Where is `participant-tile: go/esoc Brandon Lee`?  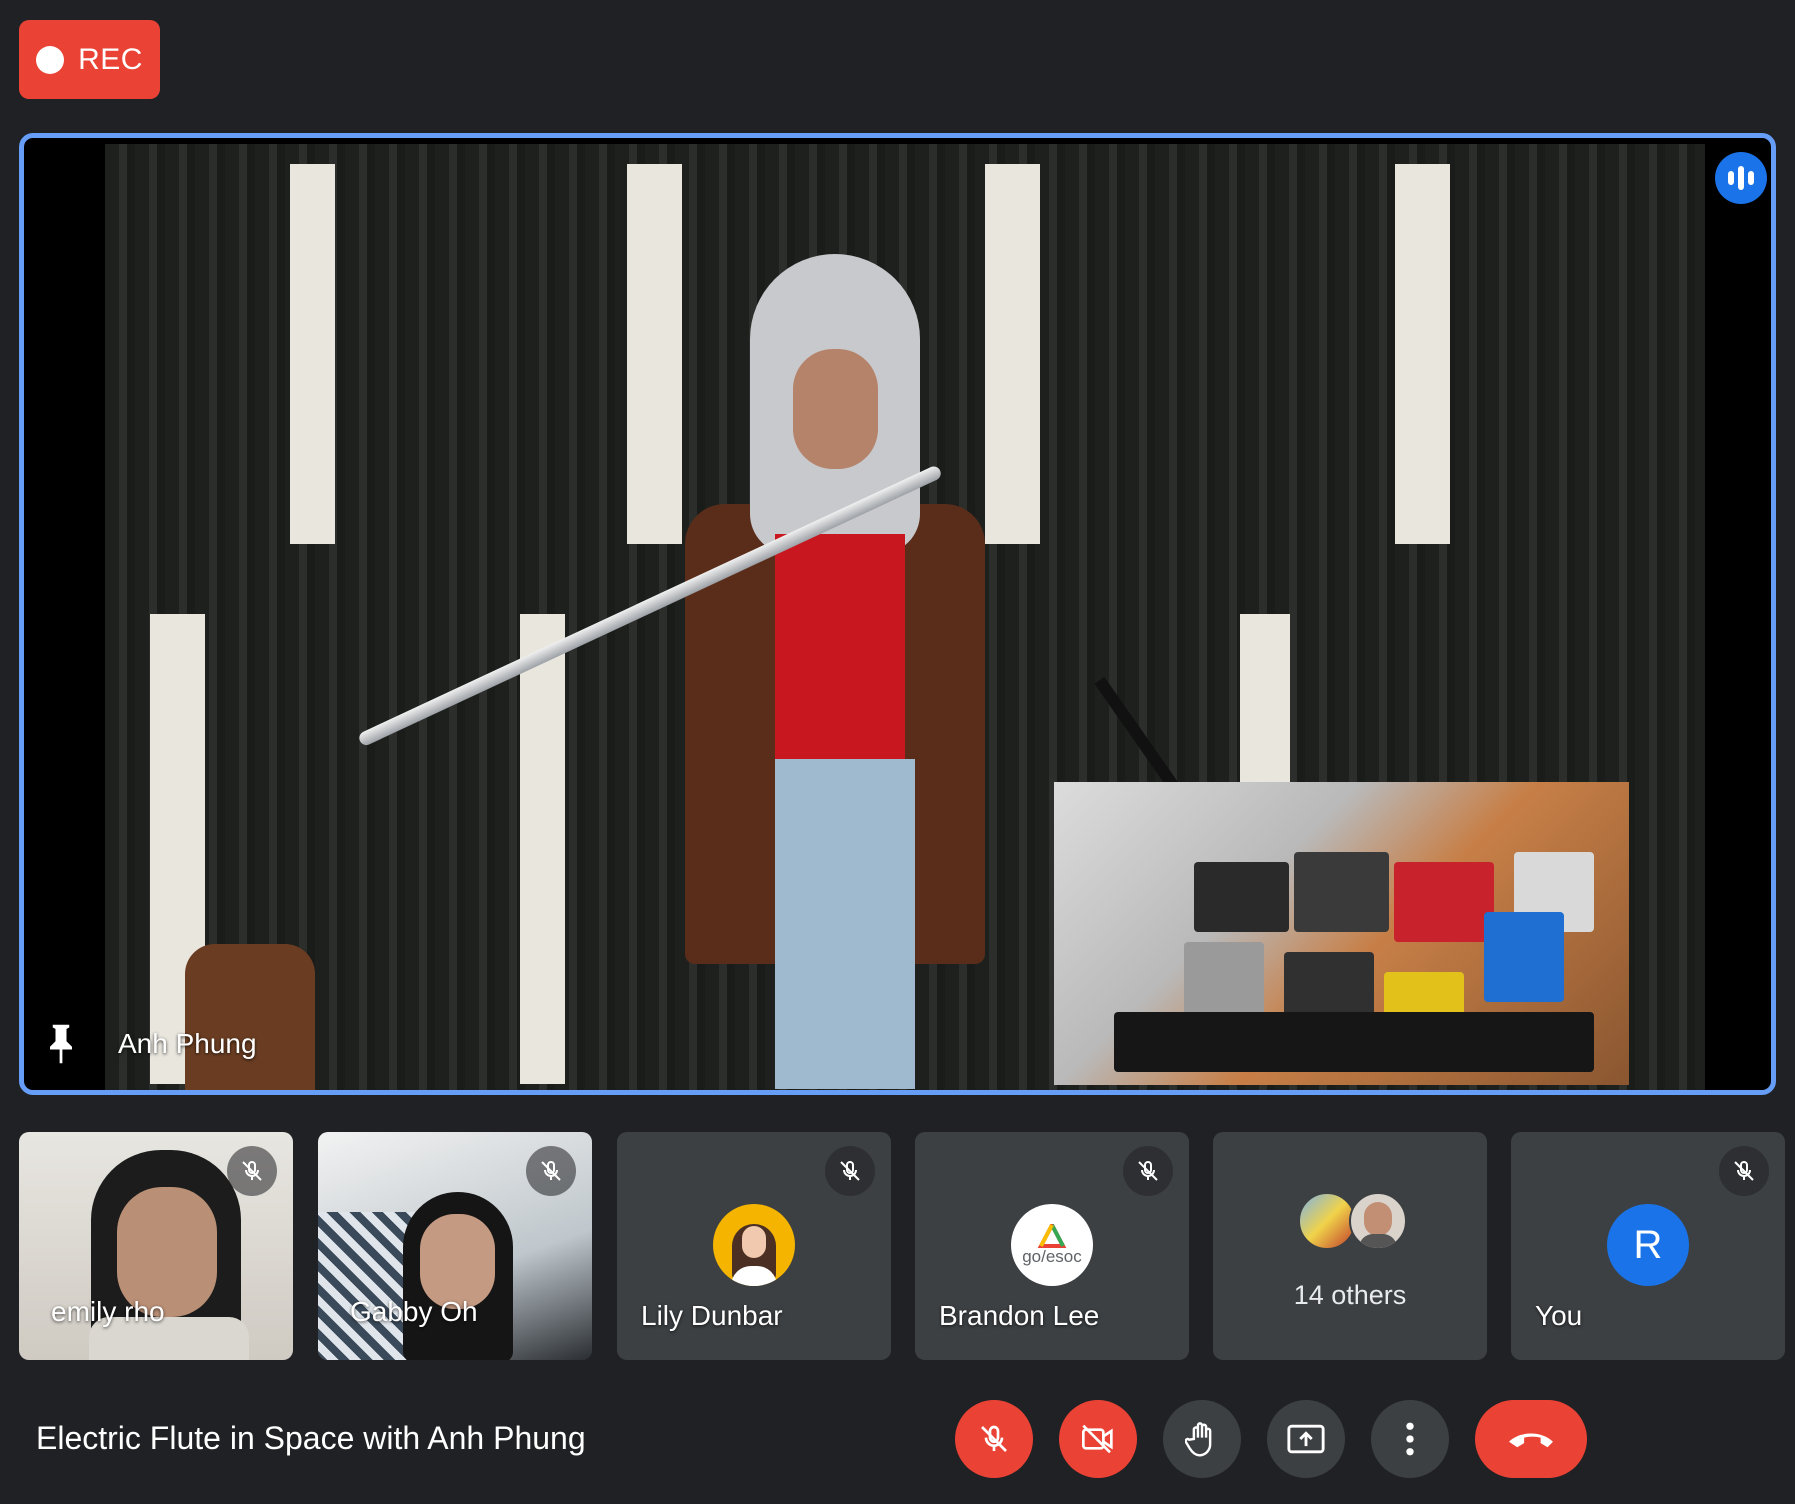 participant-tile: go/esoc Brandon Lee is located at coordinates (1052, 1246).